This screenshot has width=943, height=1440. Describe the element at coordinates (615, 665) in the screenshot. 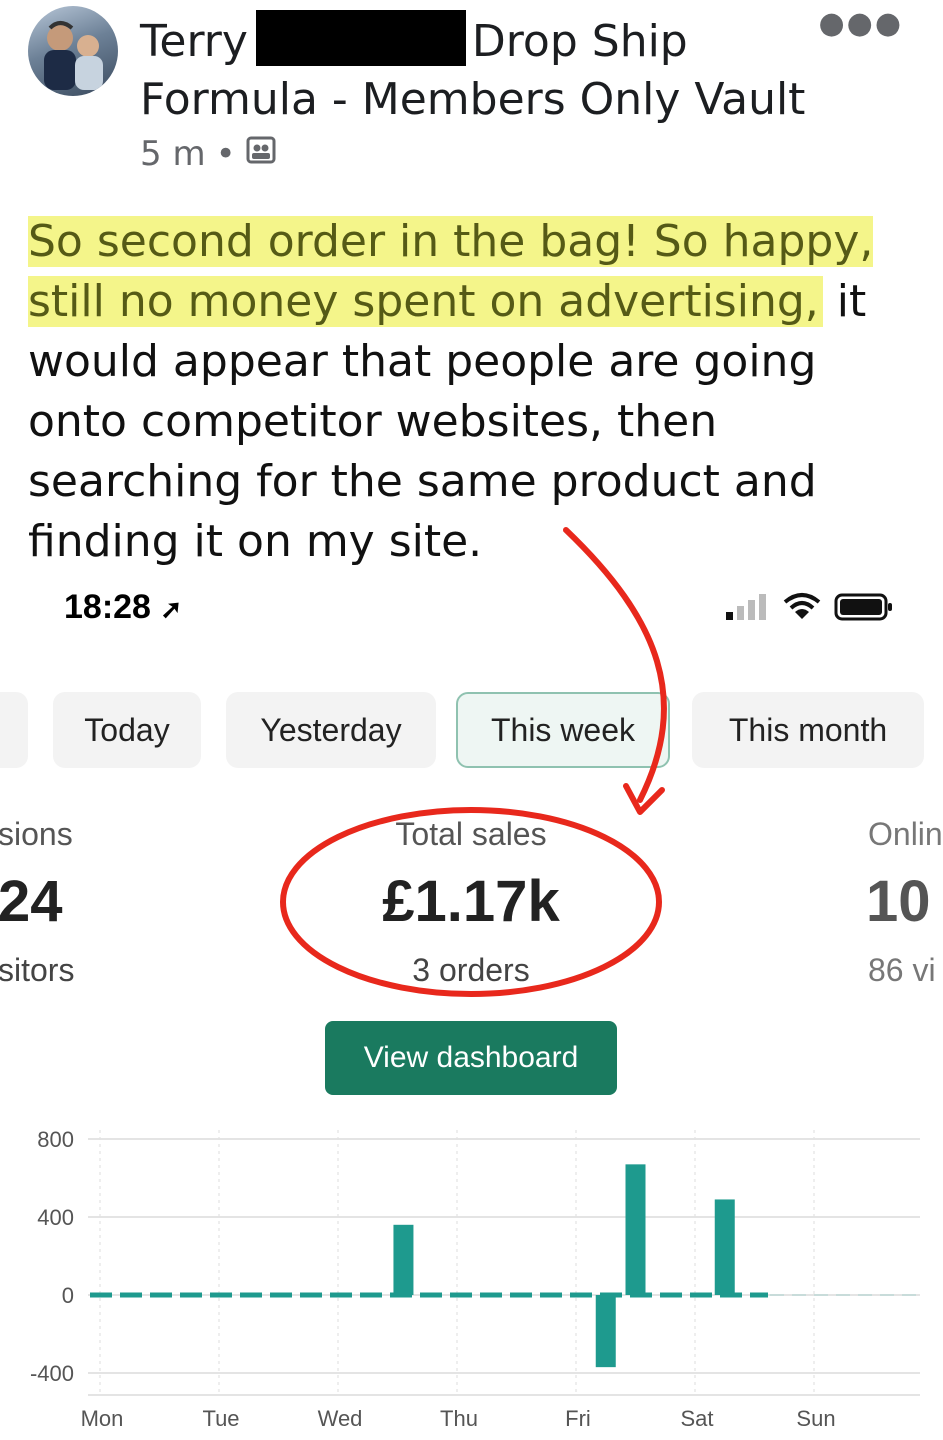

I see `annotation-arrow` at that location.